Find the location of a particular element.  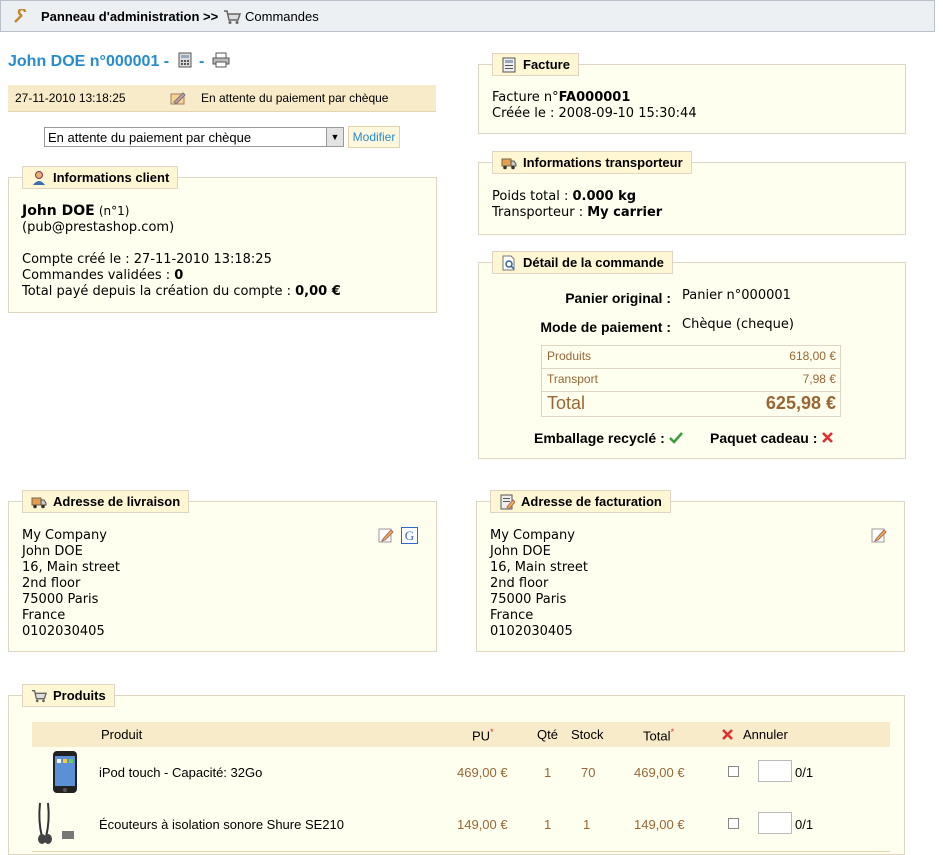

document-search-icon is located at coordinates (508, 263).